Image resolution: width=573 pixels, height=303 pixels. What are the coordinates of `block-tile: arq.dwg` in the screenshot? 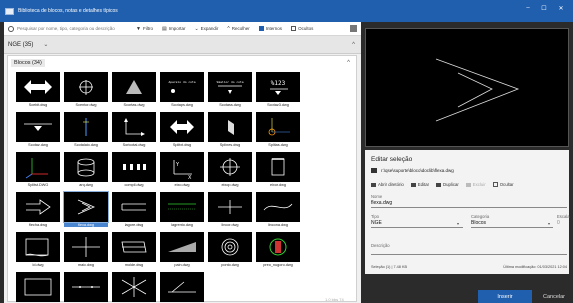 It's located at (86, 170).